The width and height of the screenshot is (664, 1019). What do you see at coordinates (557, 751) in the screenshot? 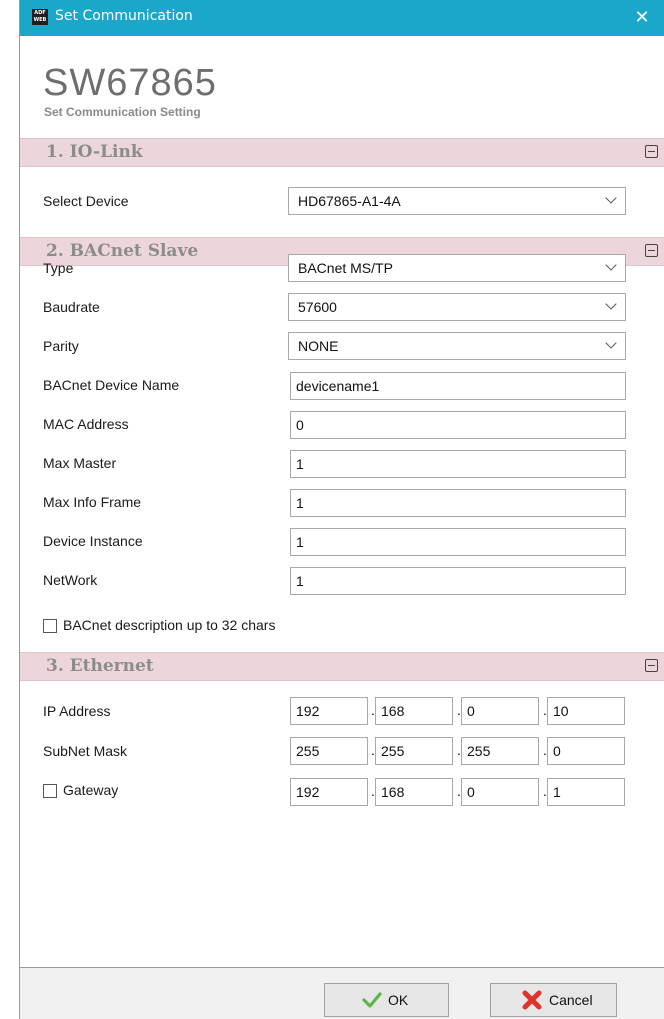
I see `mask-octet-value: 0` at bounding box center [557, 751].